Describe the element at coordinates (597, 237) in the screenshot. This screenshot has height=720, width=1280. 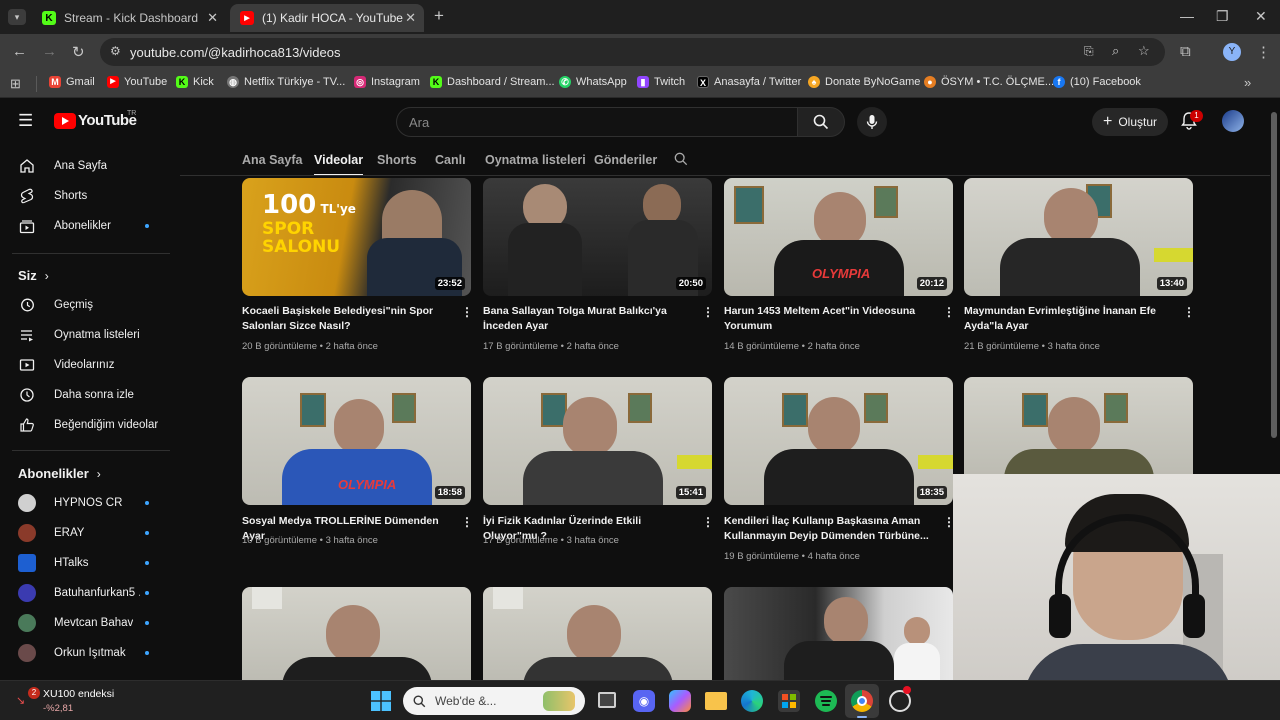
I see `video-thumbnail: 20:50` at that location.